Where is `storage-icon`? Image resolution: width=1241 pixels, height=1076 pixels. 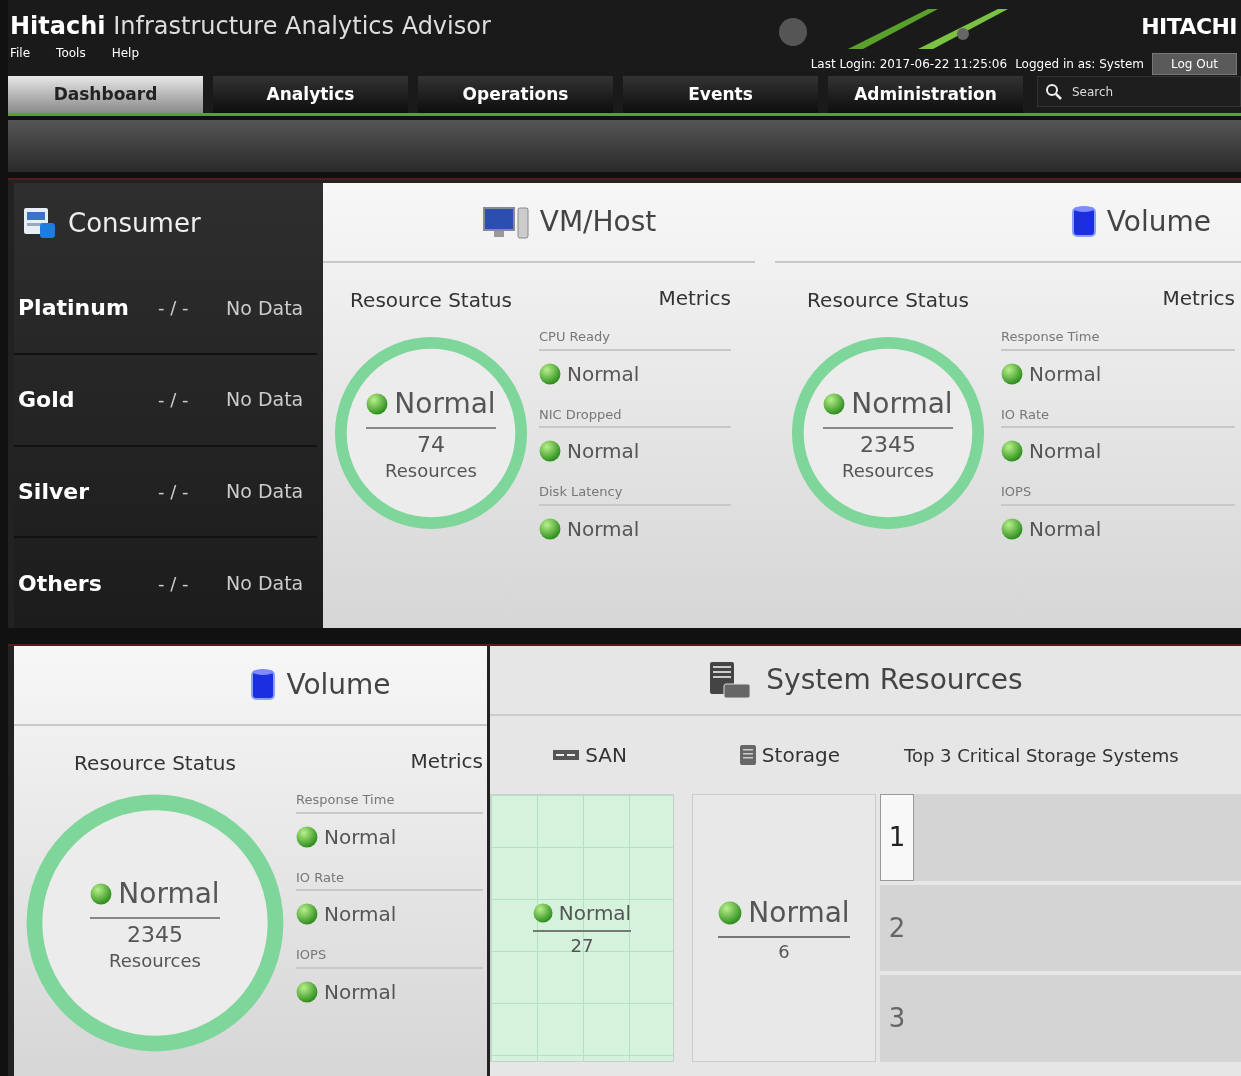 storage-icon is located at coordinates (747, 755).